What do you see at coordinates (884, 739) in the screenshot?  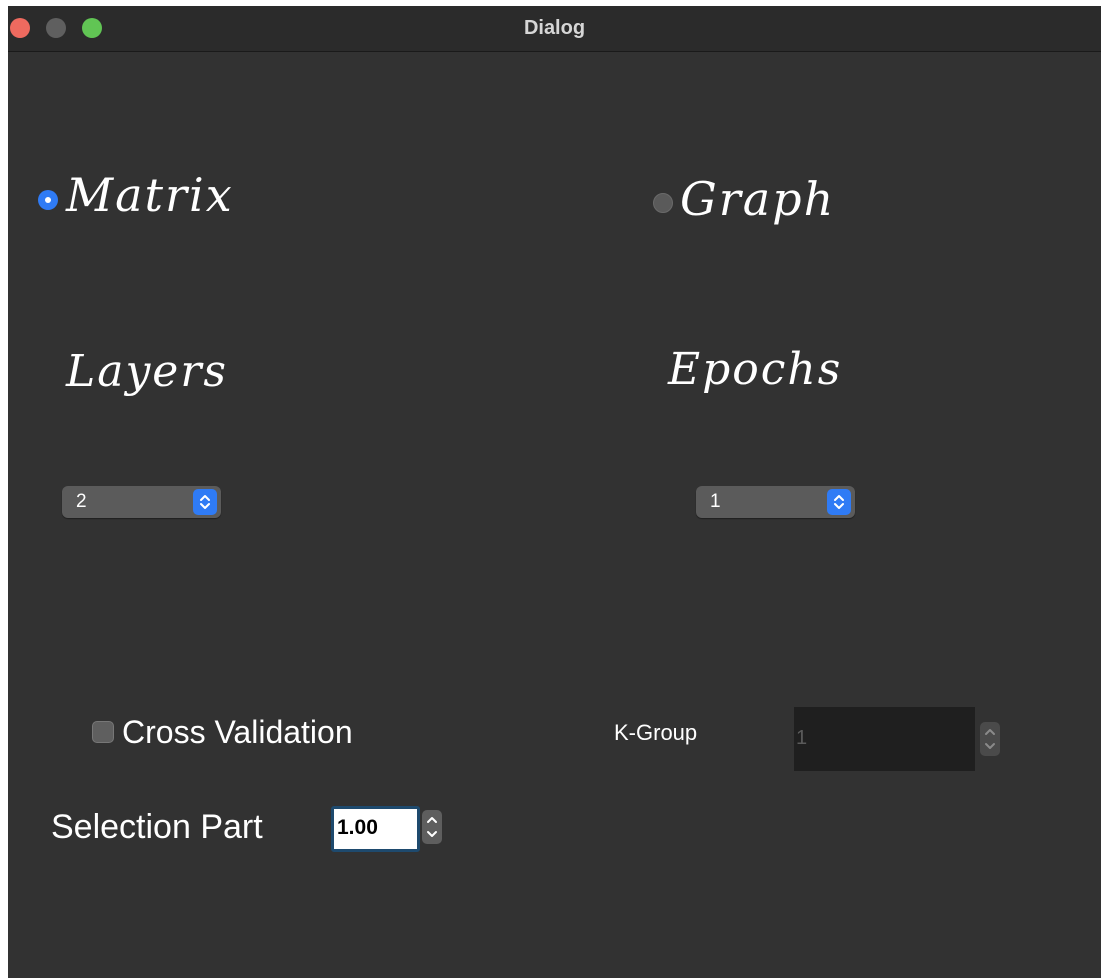 I see `k-group-spinbox-field: 1` at bounding box center [884, 739].